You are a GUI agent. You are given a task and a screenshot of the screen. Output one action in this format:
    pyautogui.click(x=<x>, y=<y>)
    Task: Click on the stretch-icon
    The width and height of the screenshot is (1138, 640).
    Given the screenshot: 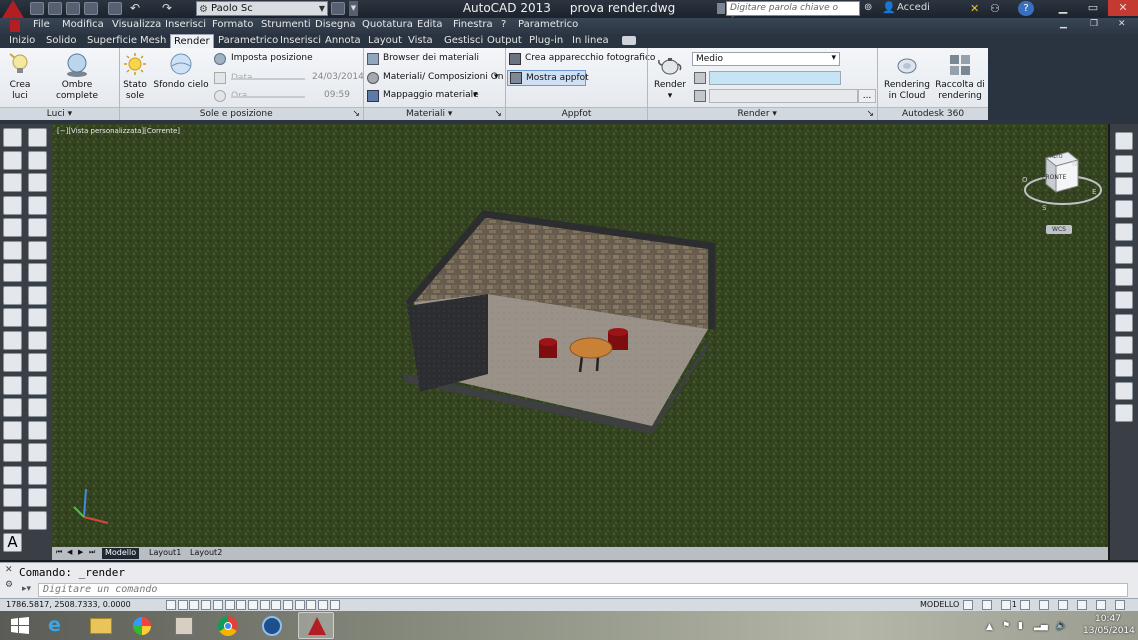 What is the action you would take?
    pyautogui.click(x=37, y=317)
    